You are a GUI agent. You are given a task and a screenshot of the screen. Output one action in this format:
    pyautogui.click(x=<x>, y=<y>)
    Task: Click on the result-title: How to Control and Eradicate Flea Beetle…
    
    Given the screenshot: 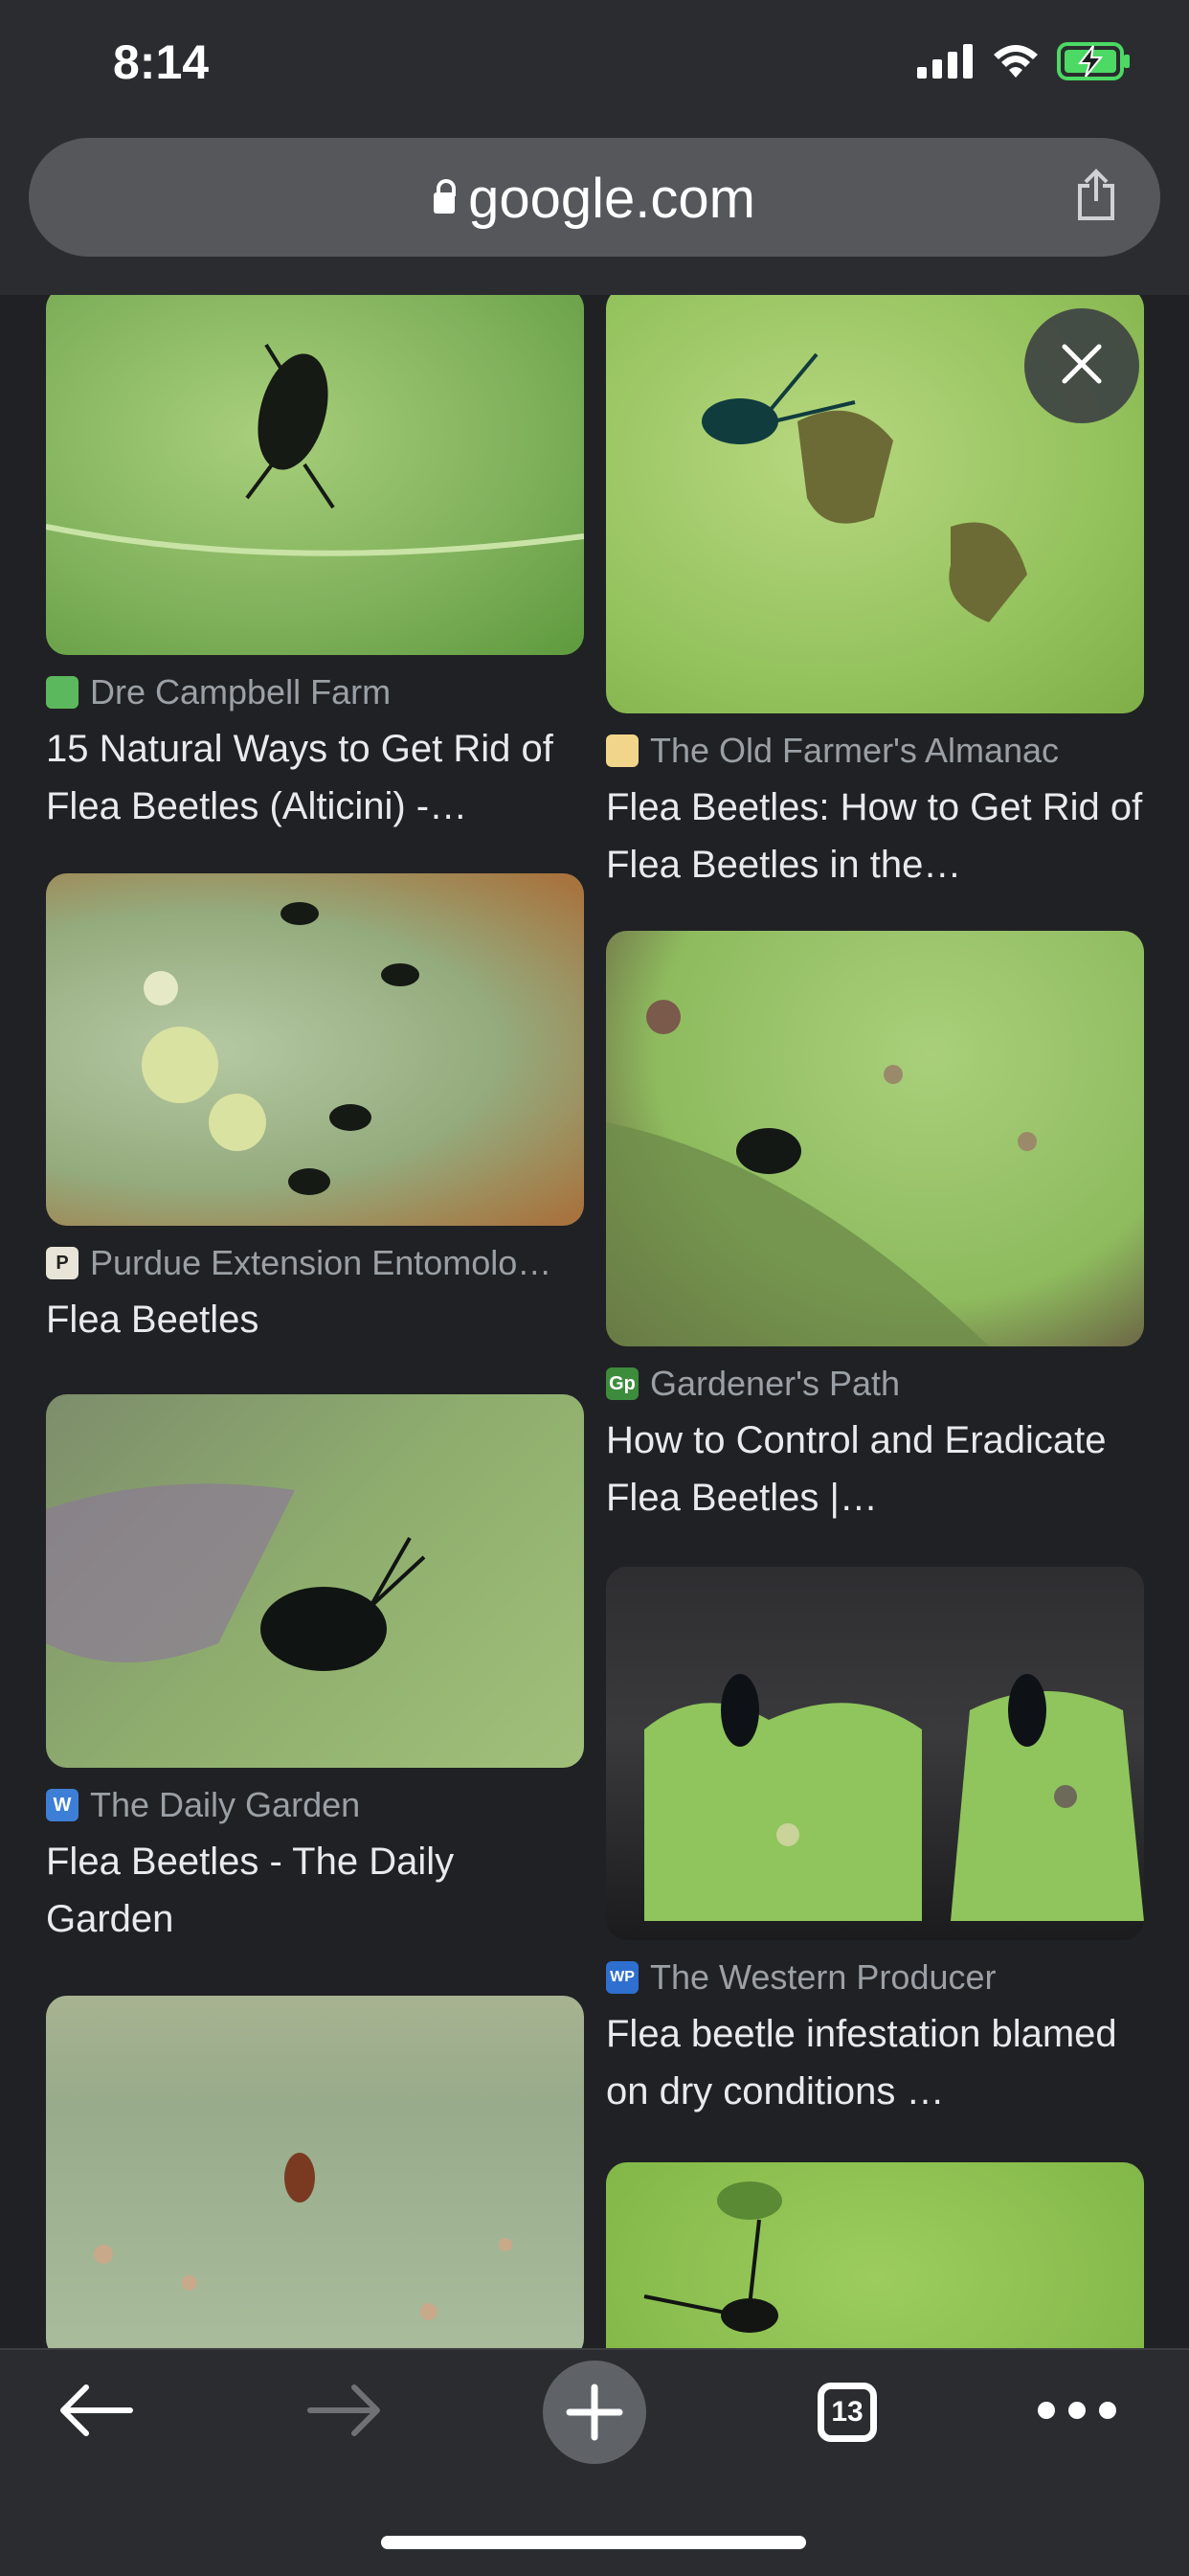 What is the action you would take?
    pyautogui.click(x=875, y=1469)
    